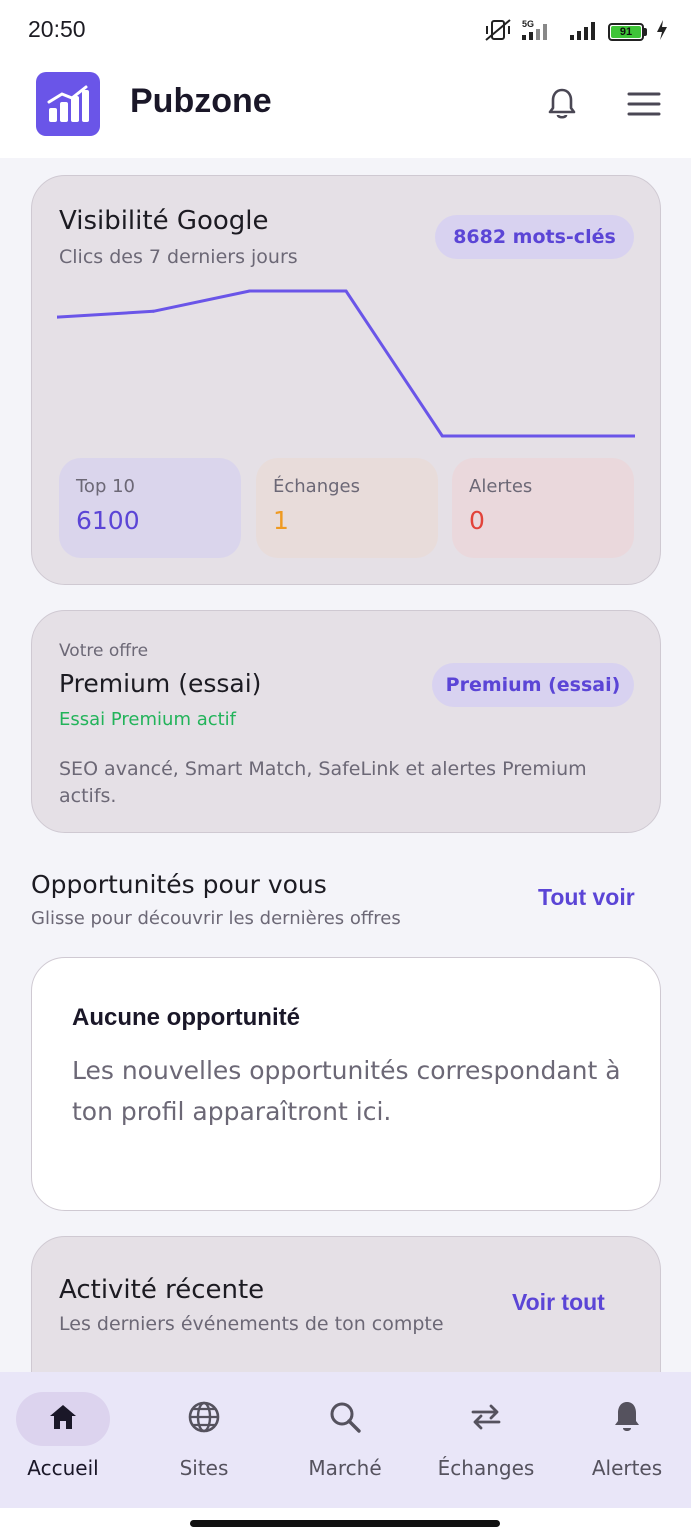 Image resolution: width=691 pixels, height=1536 pixels. What do you see at coordinates (486, 1468) in the screenshot?
I see `nav-label-echanges: Échanges` at bounding box center [486, 1468].